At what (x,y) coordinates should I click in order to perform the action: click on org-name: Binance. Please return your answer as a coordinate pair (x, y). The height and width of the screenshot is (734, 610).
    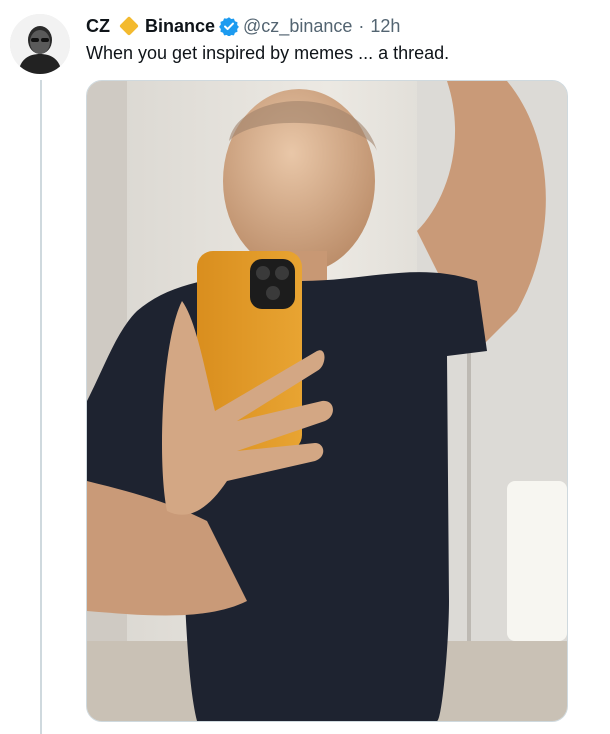
    Looking at the image, I should click on (180, 26).